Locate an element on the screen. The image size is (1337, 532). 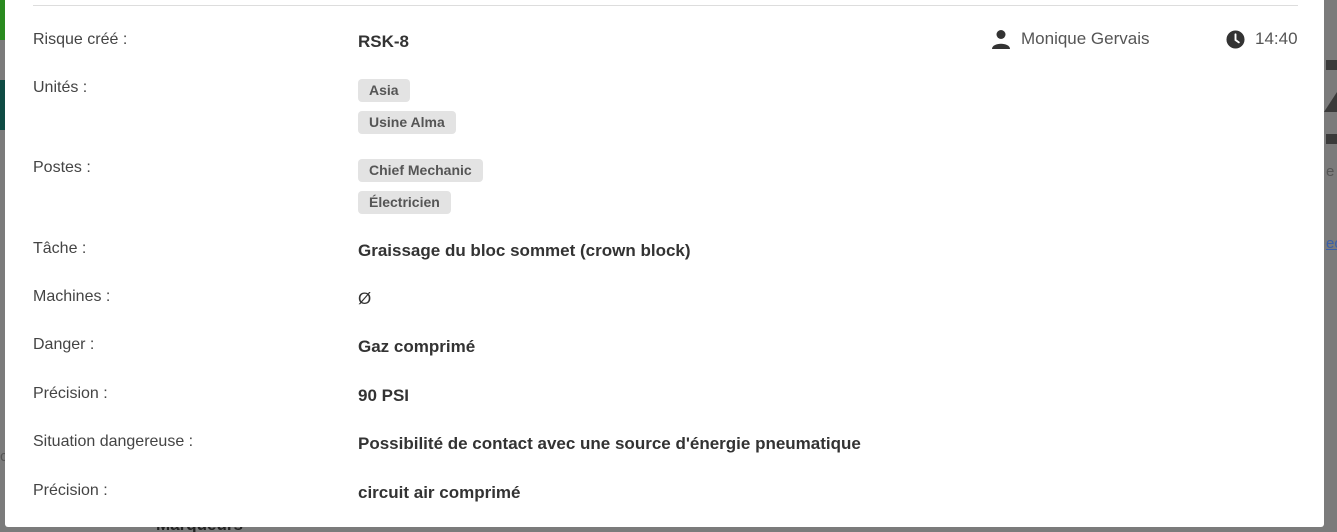
situation-label: Situation dangereuse : is located at coordinates (113, 441).